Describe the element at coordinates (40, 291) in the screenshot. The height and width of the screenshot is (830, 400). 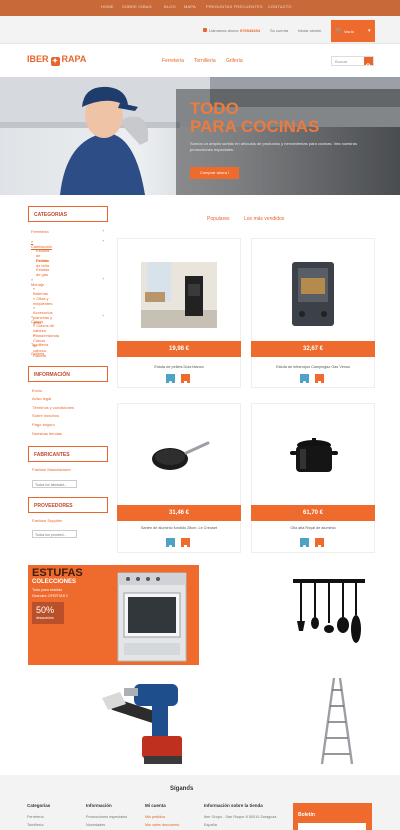
I see `category-item: » Baterías` at that location.